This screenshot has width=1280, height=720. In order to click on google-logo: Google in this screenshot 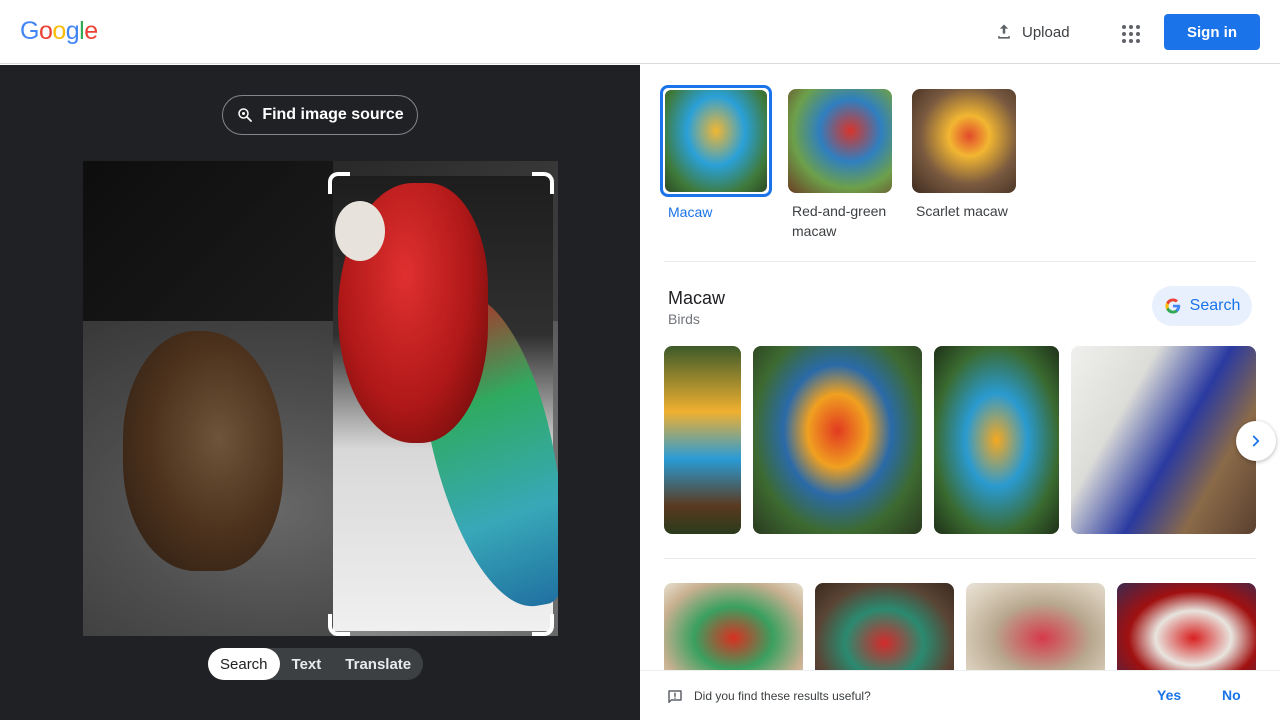, I will do `click(59, 31)`.